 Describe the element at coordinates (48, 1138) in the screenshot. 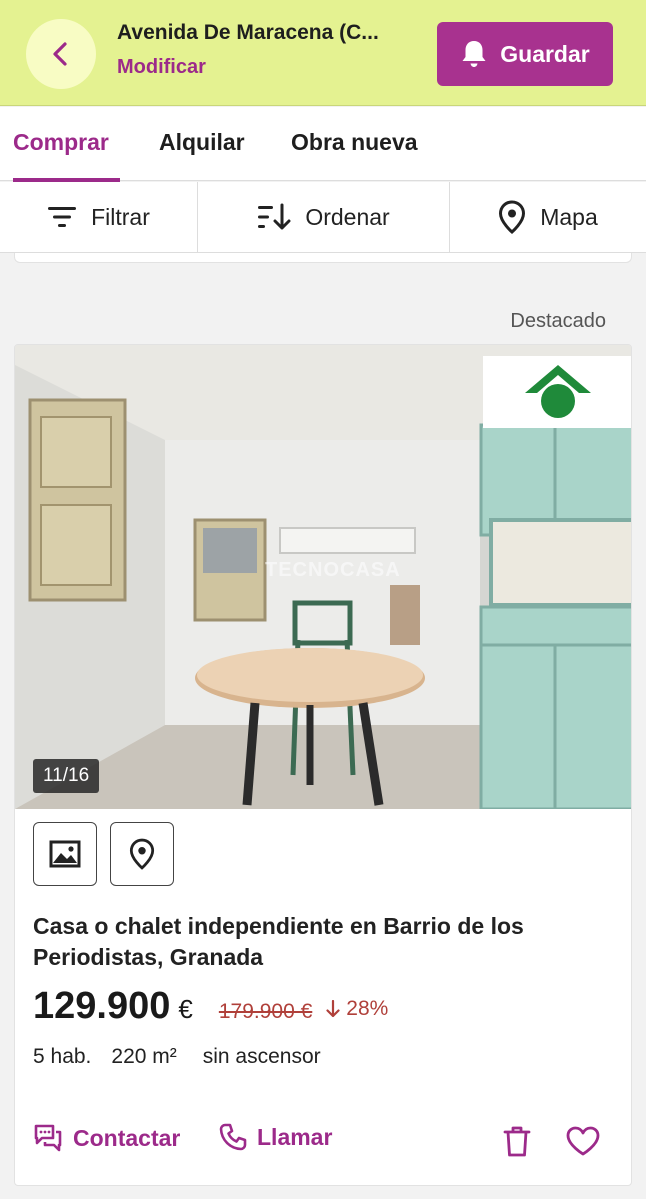

I see `chat-icon` at that location.